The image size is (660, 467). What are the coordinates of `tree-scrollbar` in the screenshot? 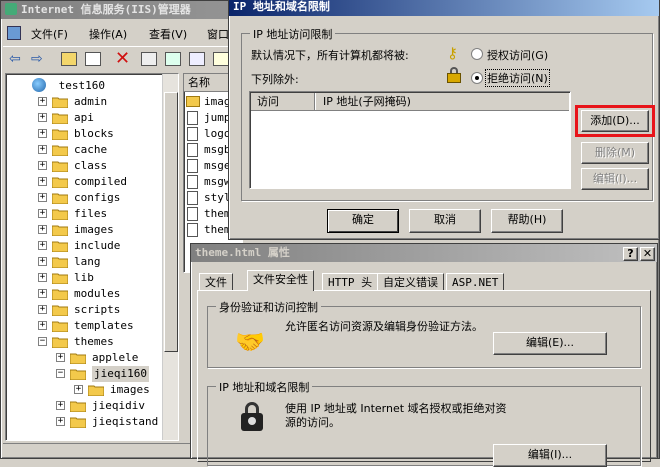 It's located at (170, 257).